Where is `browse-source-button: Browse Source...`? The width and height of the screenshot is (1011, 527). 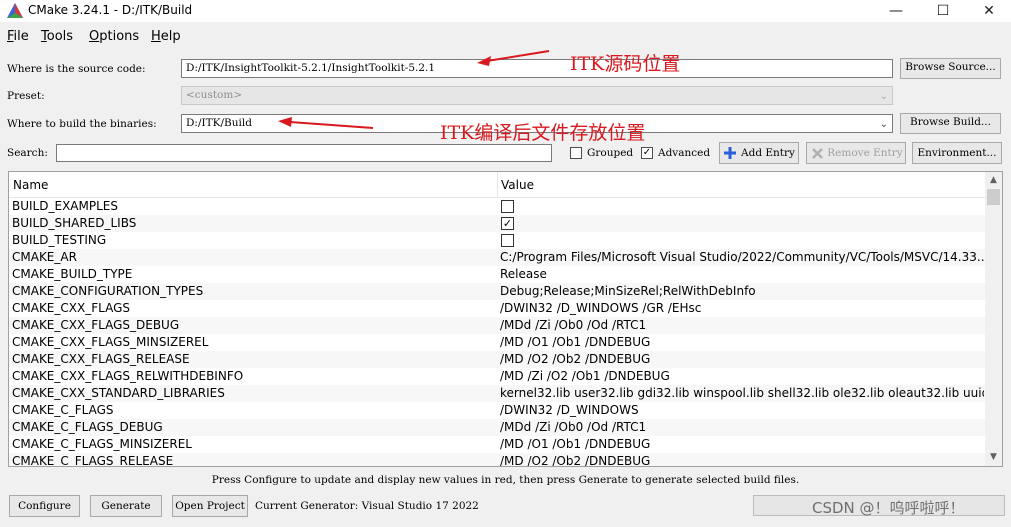
browse-source-button: Browse Source... is located at coordinates (950, 68).